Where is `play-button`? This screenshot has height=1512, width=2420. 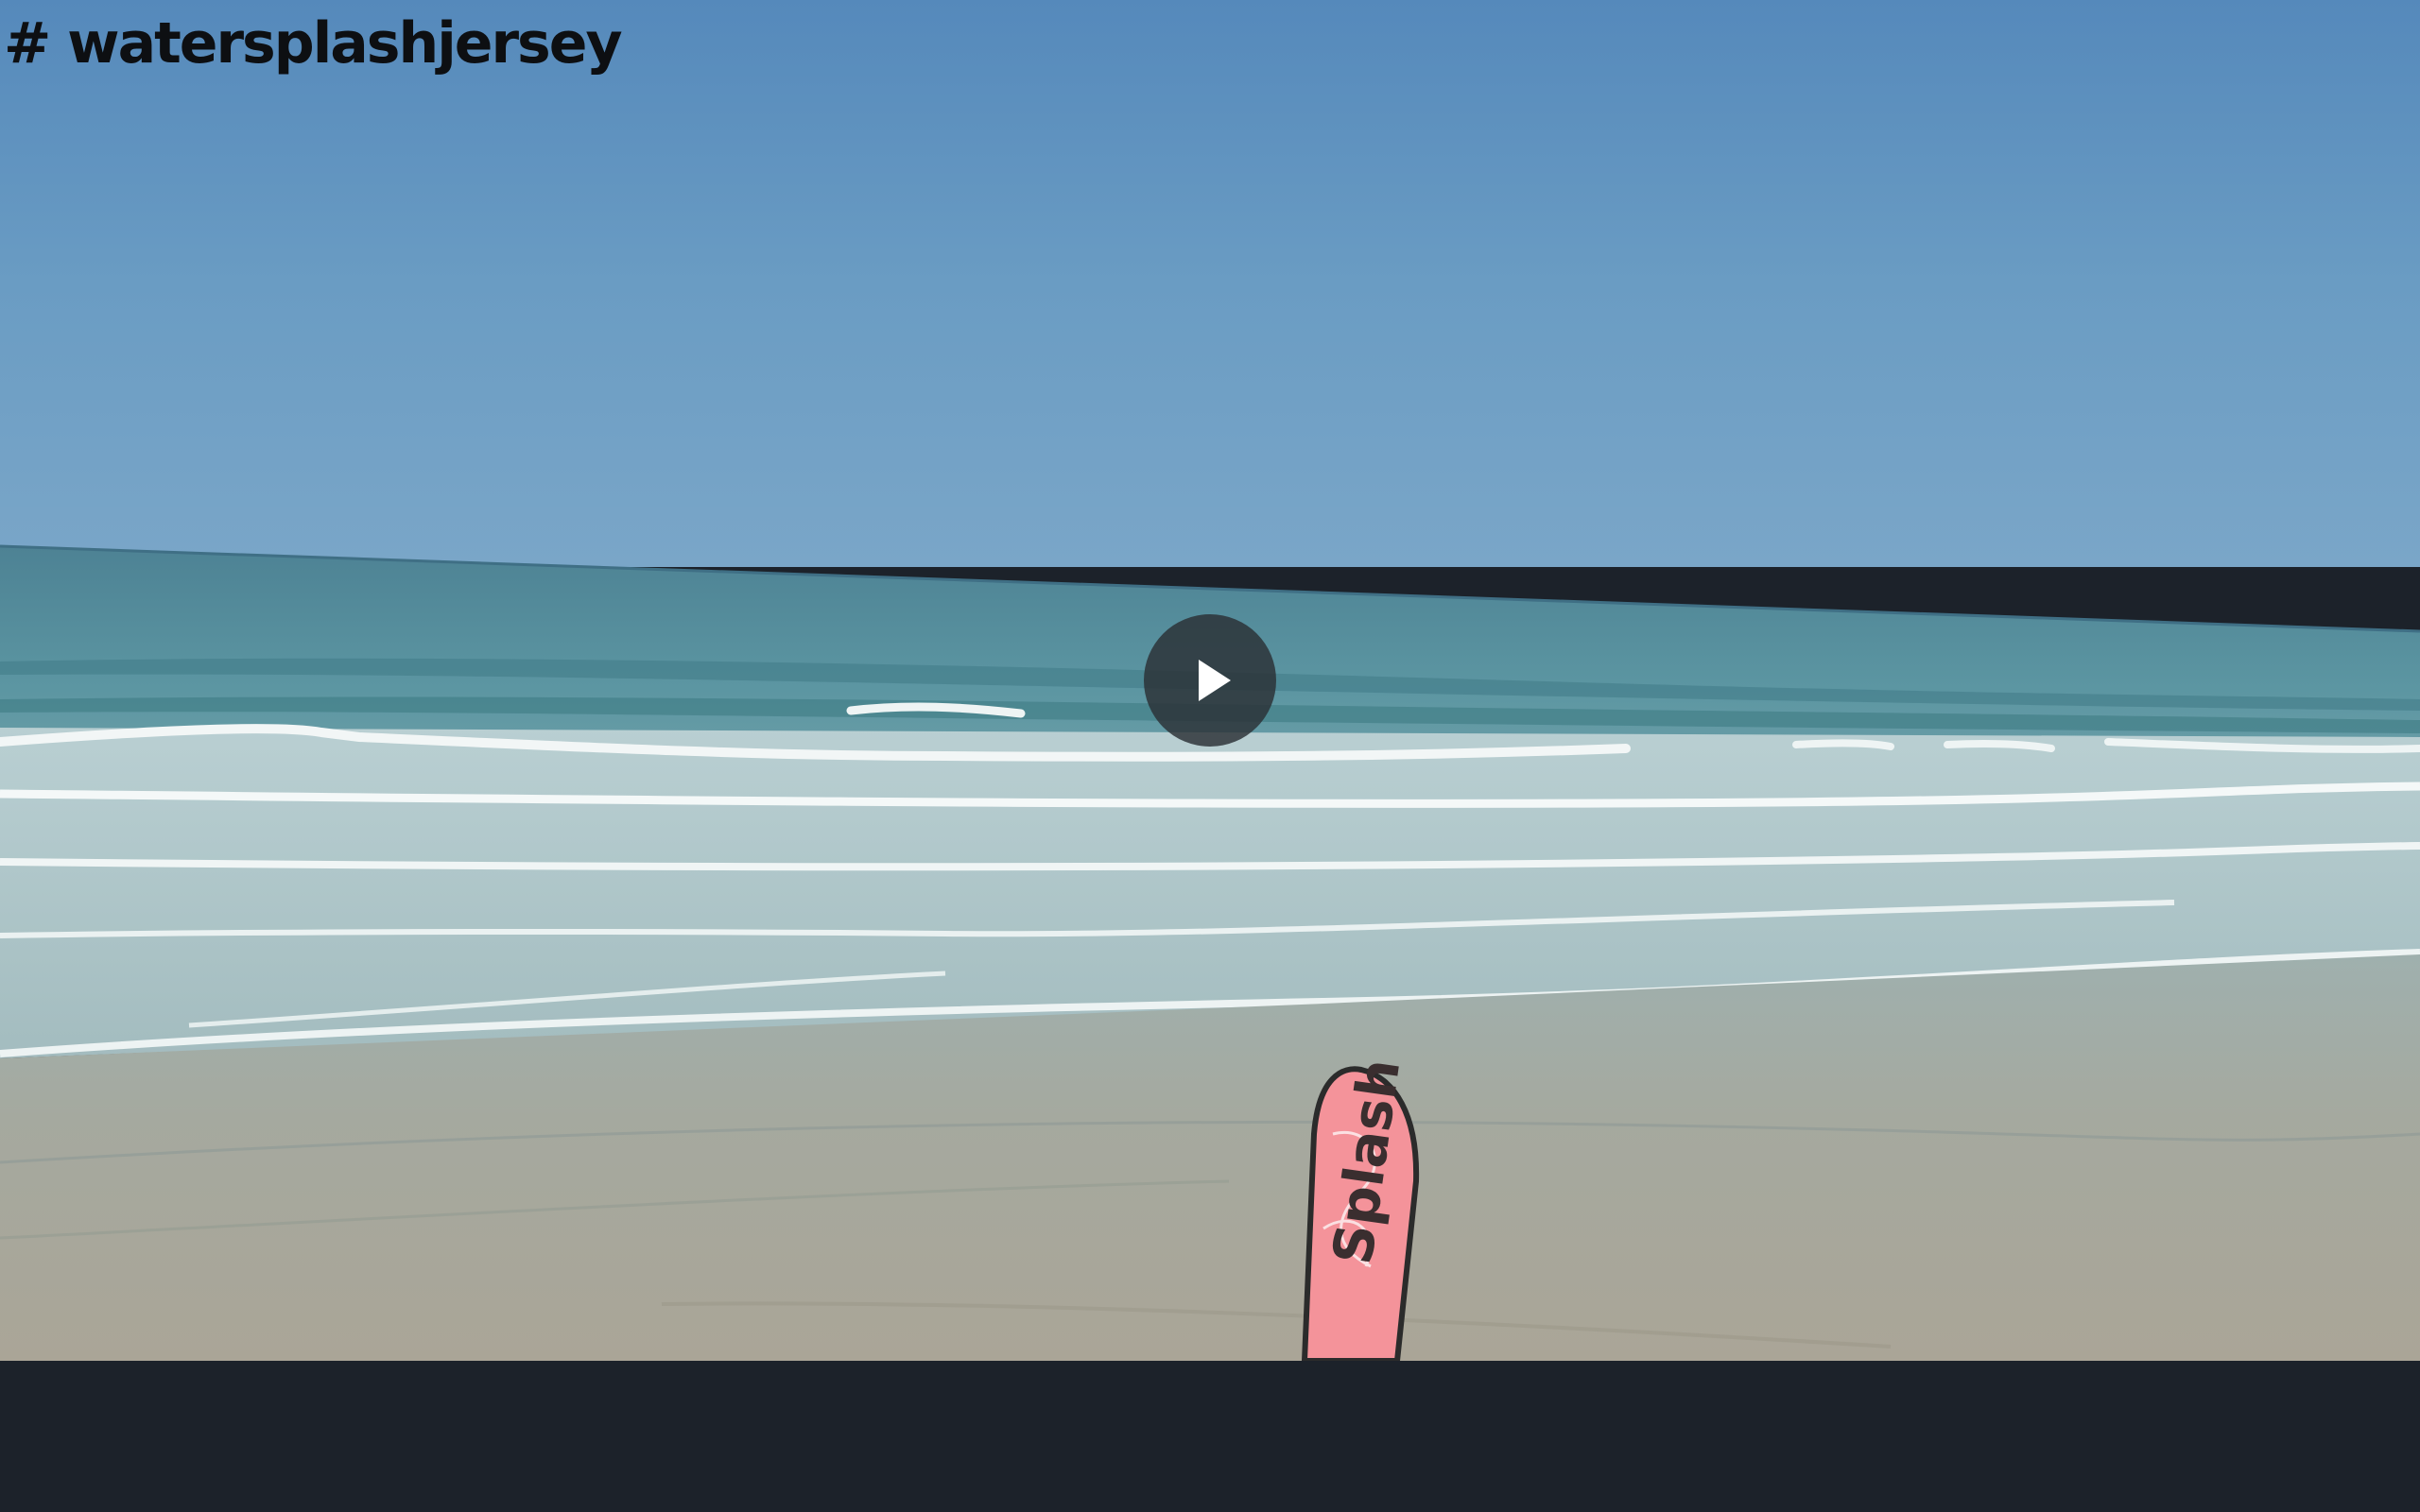 play-button is located at coordinates (1210, 680).